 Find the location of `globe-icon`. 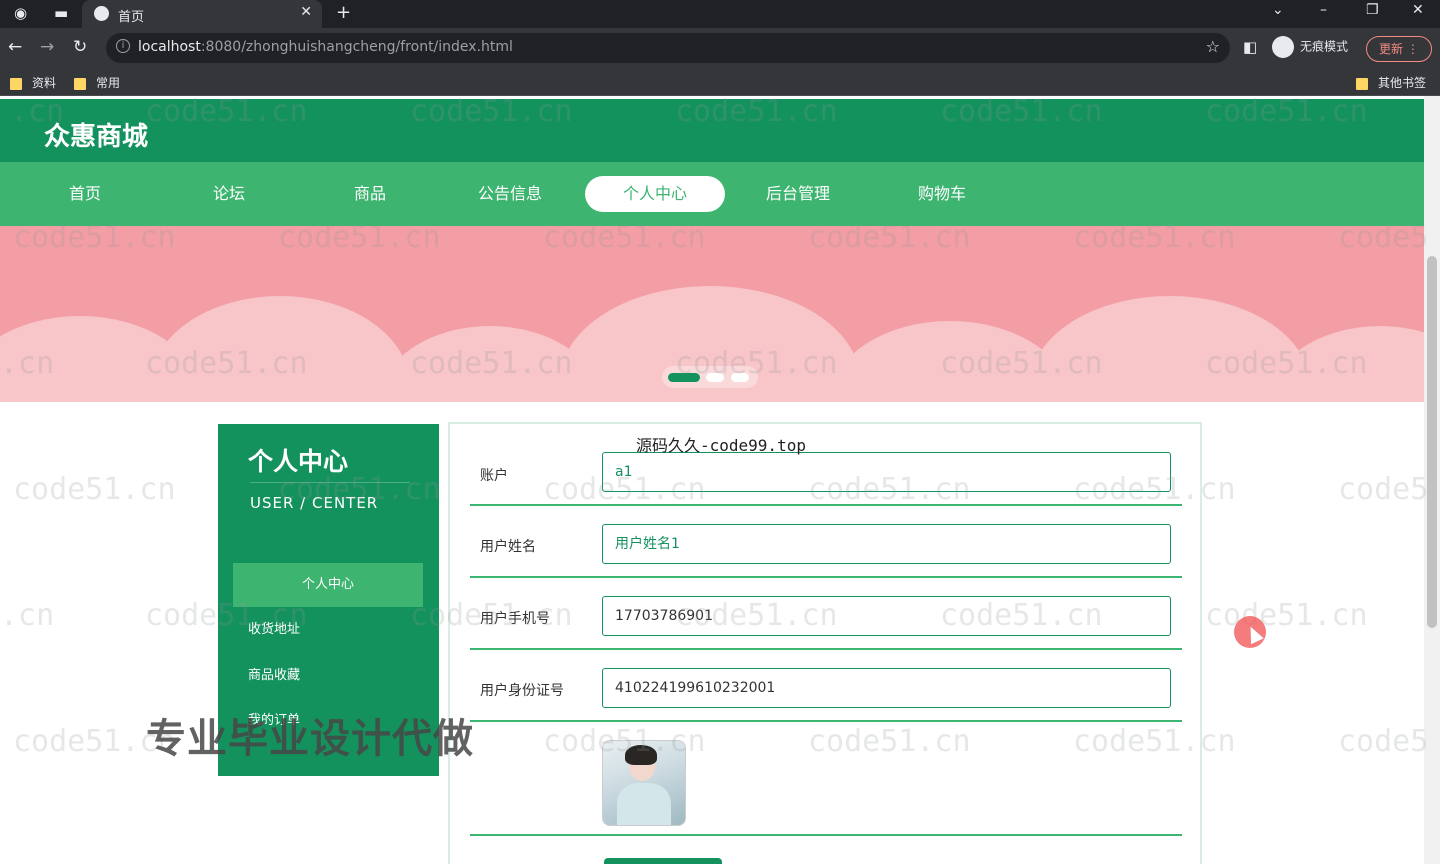

globe-icon is located at coordinates (101, 13).